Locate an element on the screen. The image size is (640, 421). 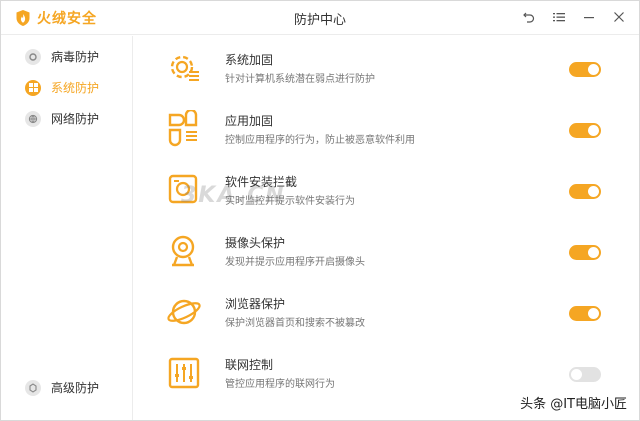
feature-description: 保护浏览器首页和搜索不被篡改 is located at coordinates (295, 323).